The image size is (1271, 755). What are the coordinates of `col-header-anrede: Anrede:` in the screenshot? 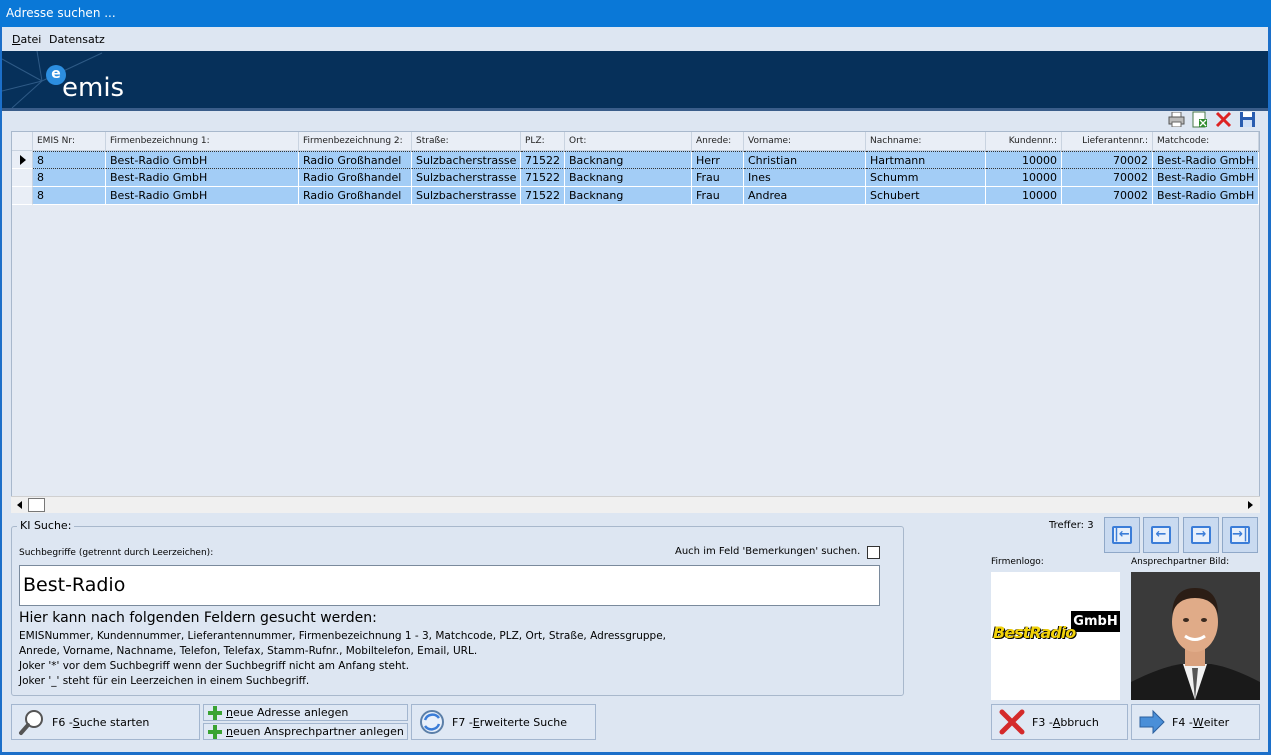 It's located at (718, 141).